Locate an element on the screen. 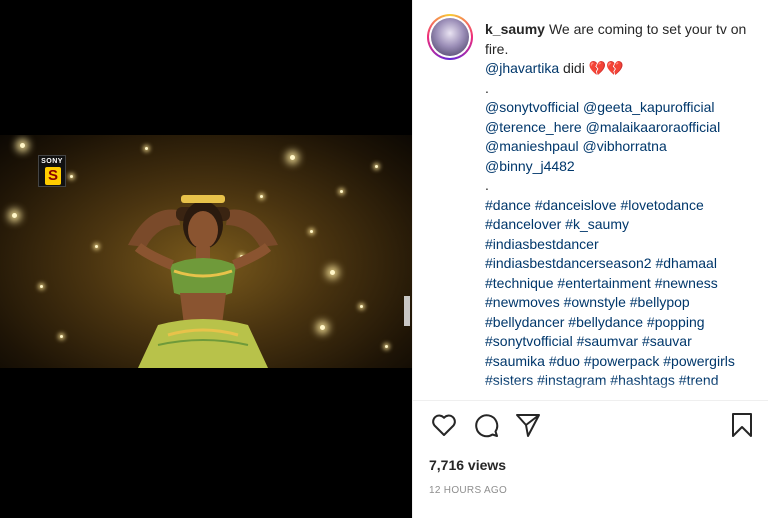  avatar-ring is located at coordinates (450, 37).